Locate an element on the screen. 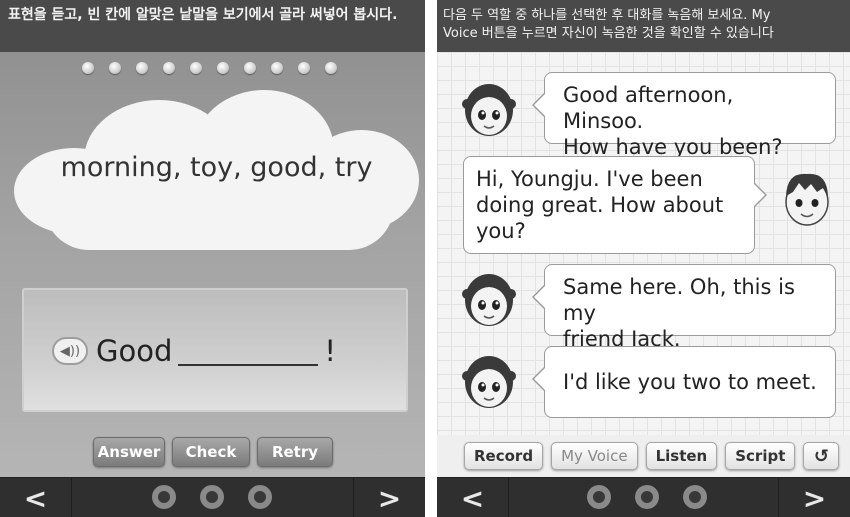 This screenshot has width=850, height=517. instruction-line-2: Voice 버튼을 누르면 자신이 녹음한 것을 확인할 수 있습니다 is located at coordinates (608, 33).